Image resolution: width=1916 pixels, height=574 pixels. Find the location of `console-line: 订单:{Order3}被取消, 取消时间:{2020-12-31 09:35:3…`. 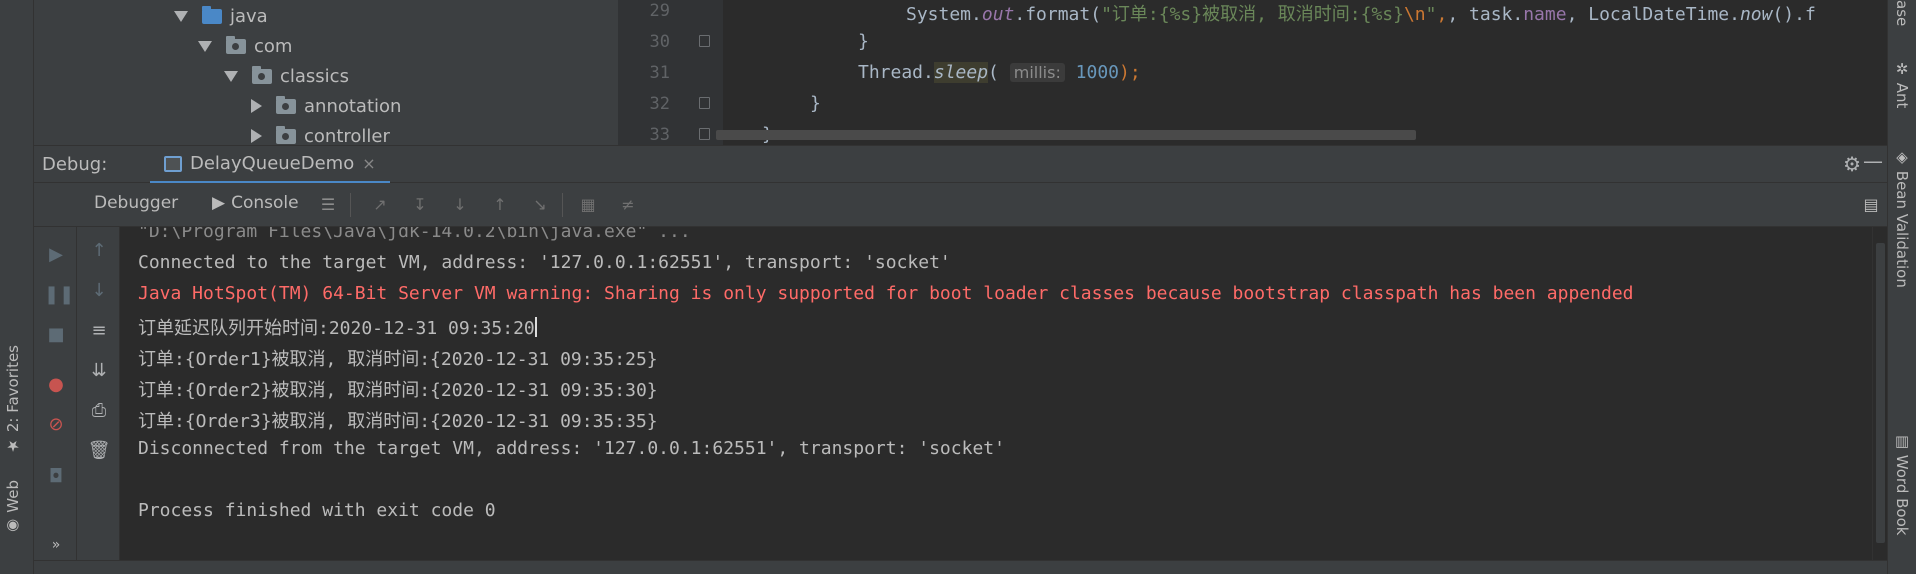

console-line: 订单:{Order3}被取消, 取消时间:{2020-12-31 09:35:3… is located at coordinates (398, 421).